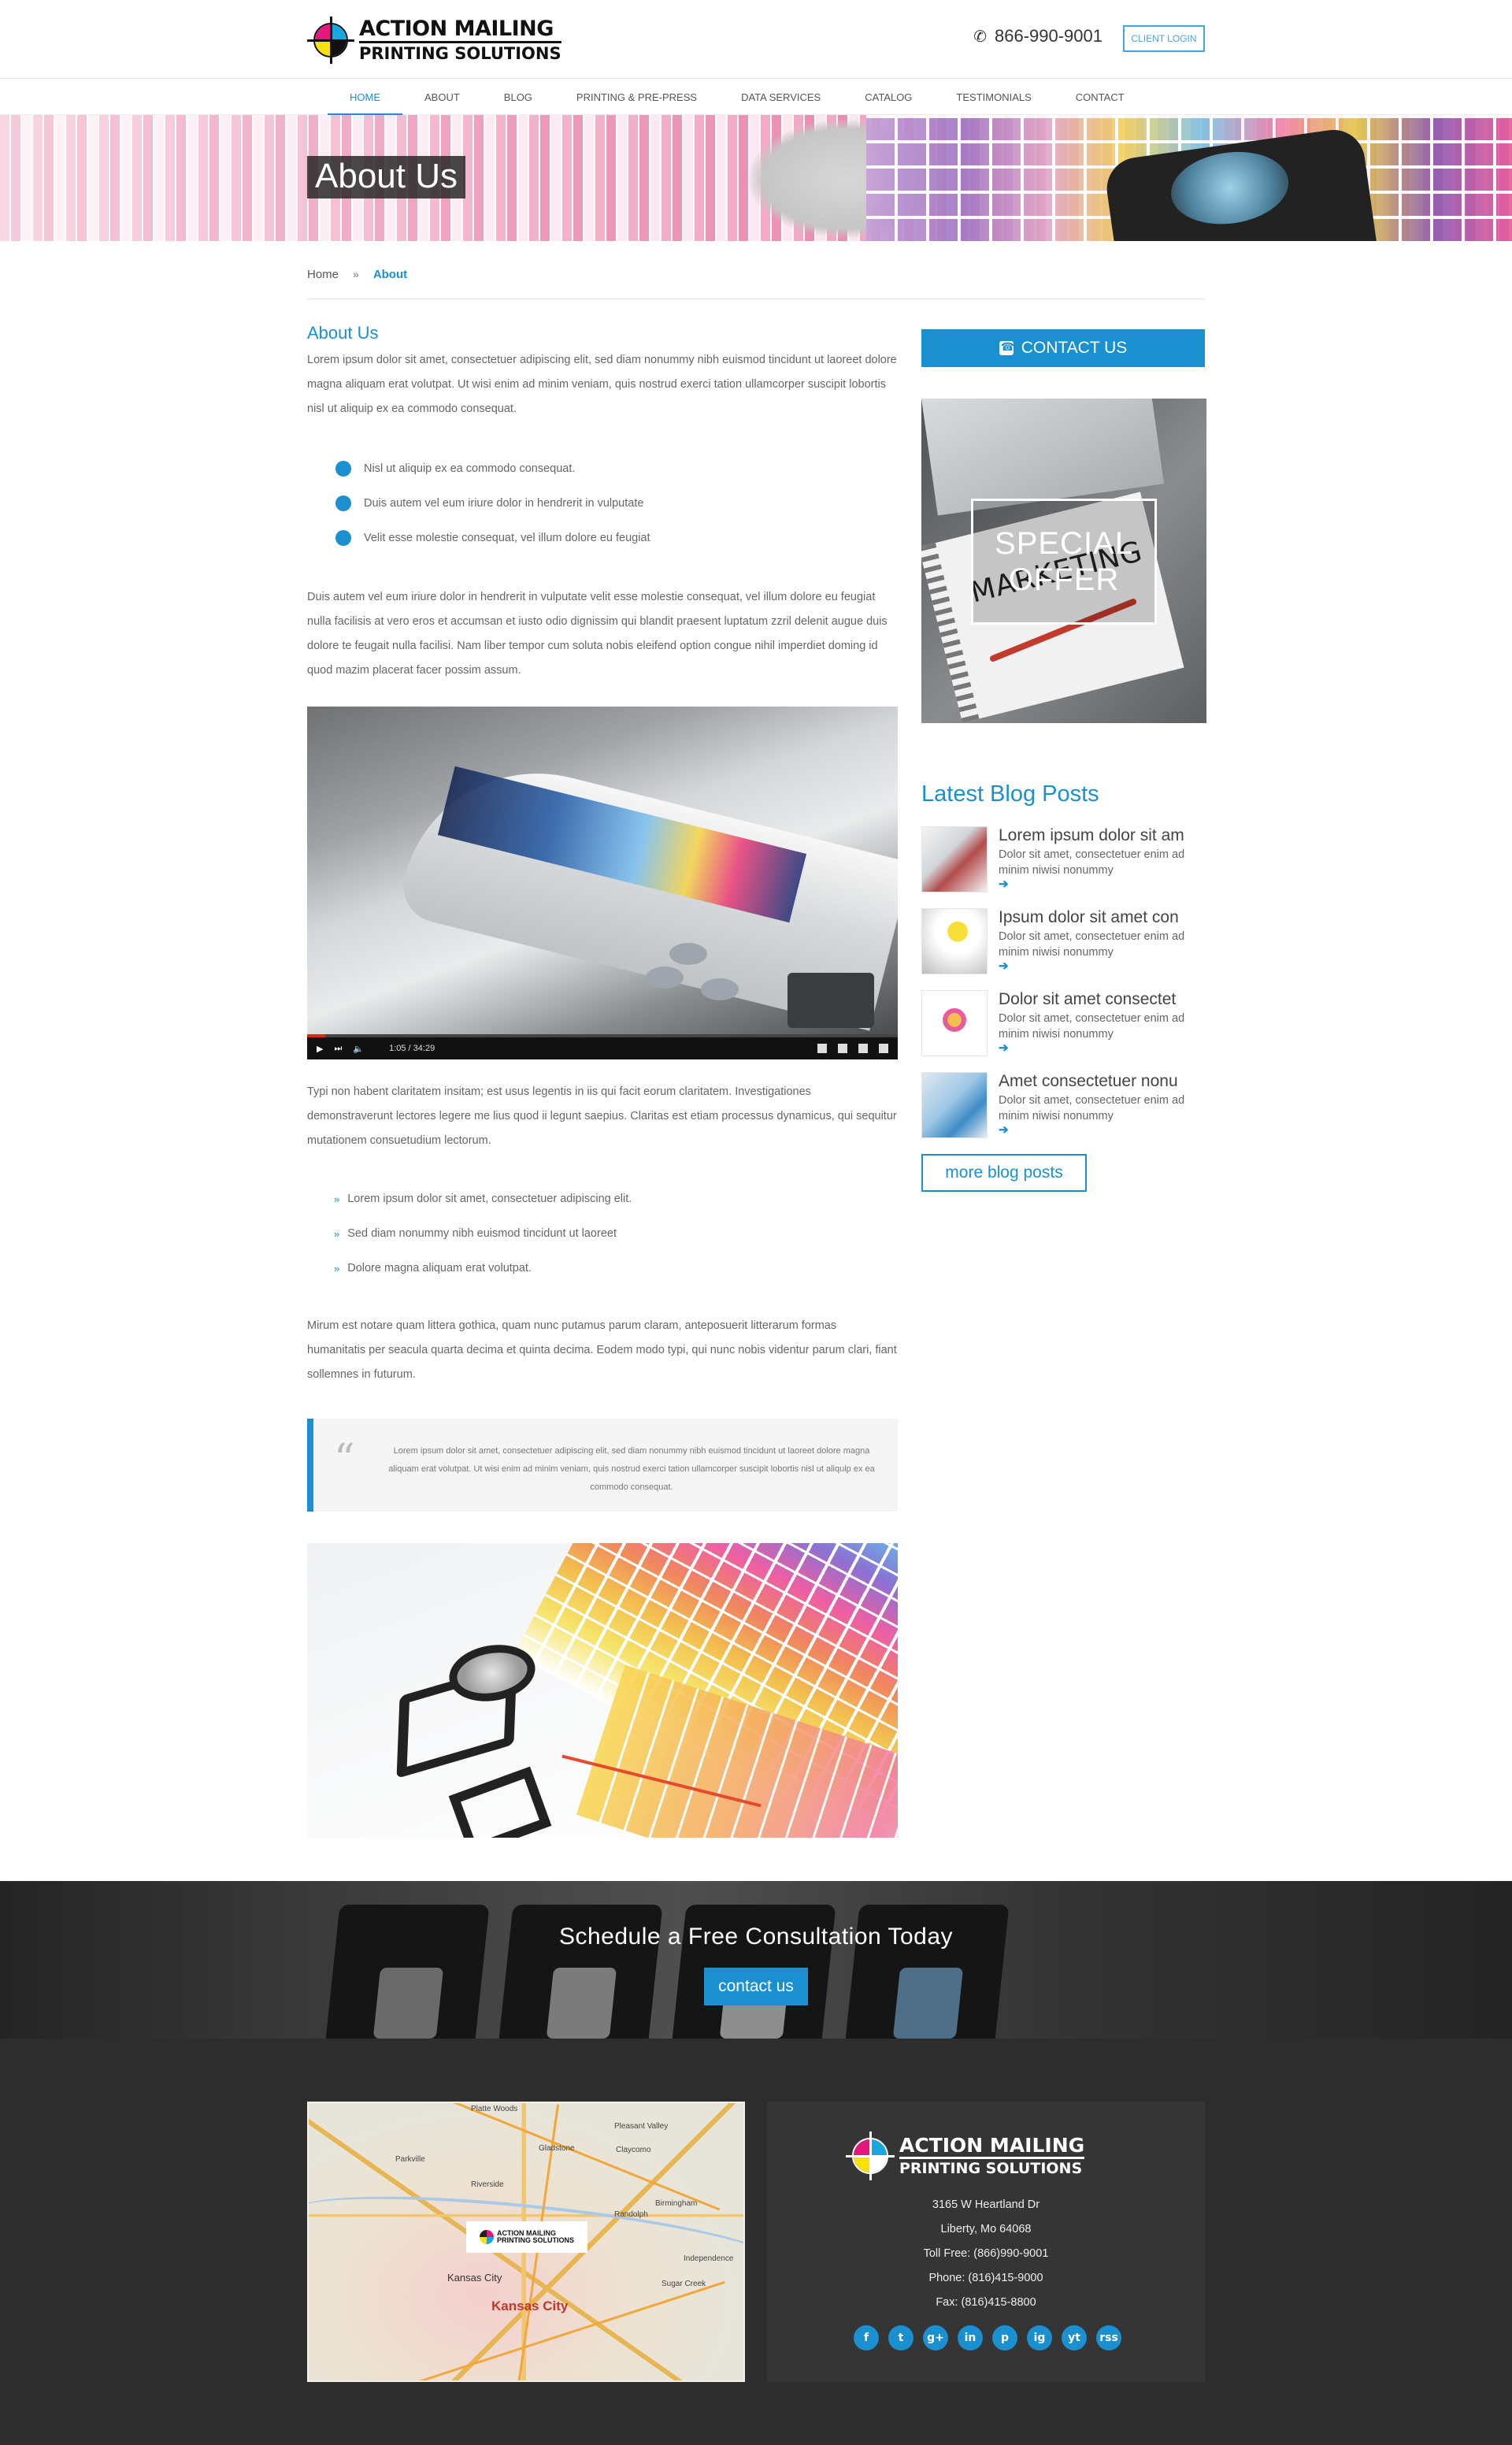 The width and height of the screenshot is (1512, 2445). Describe the element at coordinates (676, 2204) in the screenshot. I see `map-label: Birmingham` at that location.